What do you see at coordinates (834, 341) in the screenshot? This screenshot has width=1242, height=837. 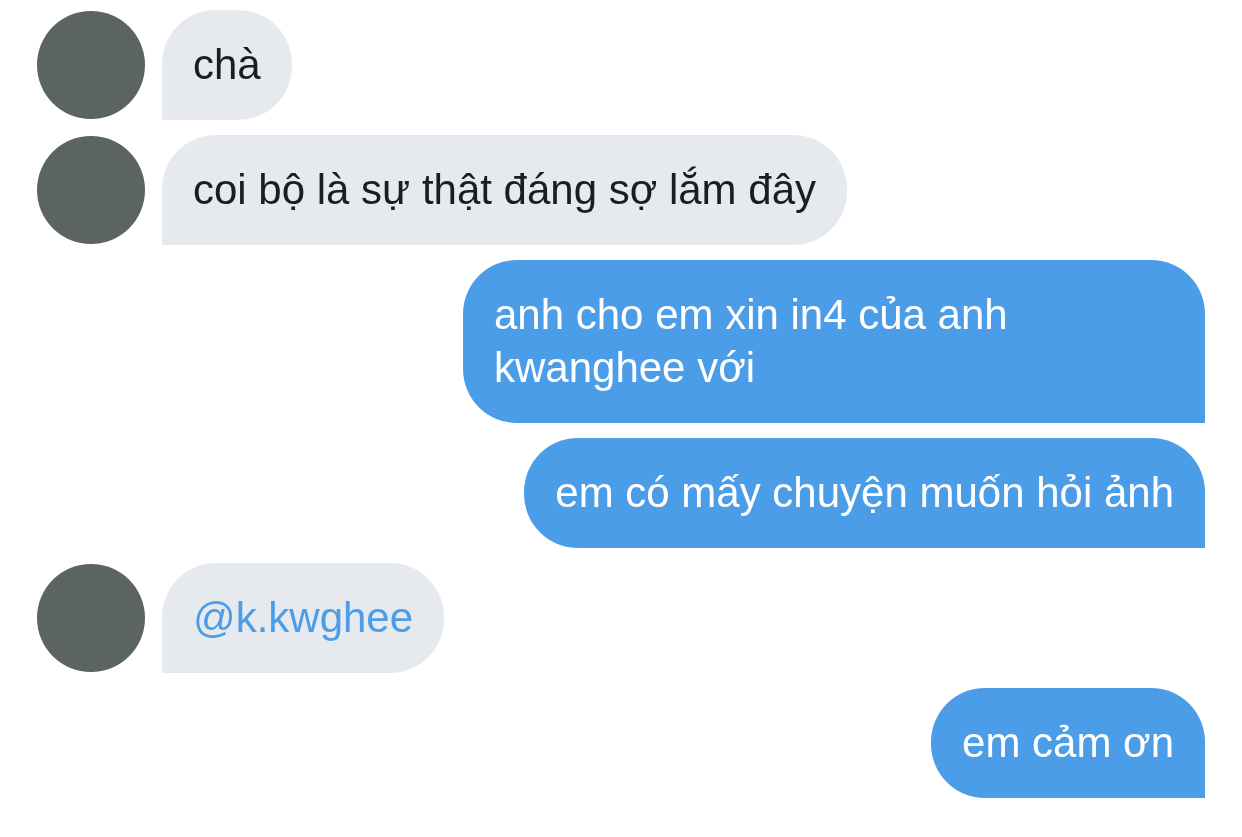 I see `message-bubble: anh cho em xin in4 của anh kwanghee với` at bounding box center [834, 341].